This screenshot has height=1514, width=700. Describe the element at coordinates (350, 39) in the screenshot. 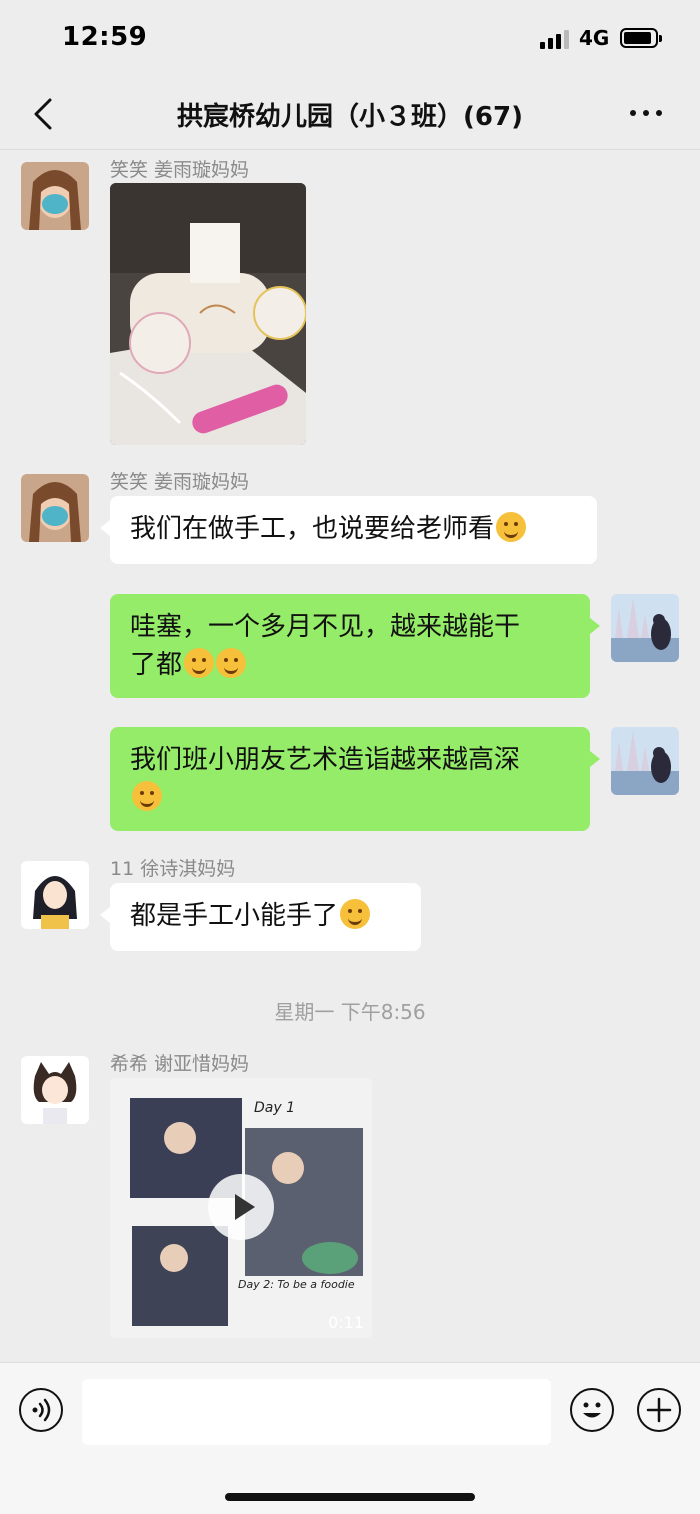

I see `status-bar: 12:59 4G` at that location.